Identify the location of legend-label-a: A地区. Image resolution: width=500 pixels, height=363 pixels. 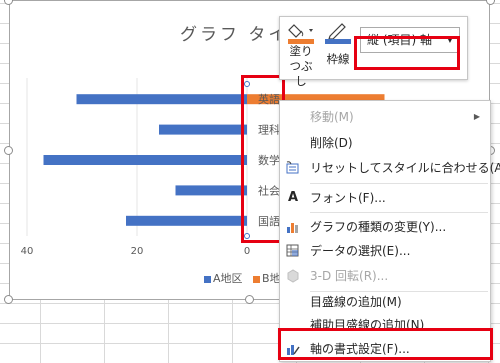
(228, 278).